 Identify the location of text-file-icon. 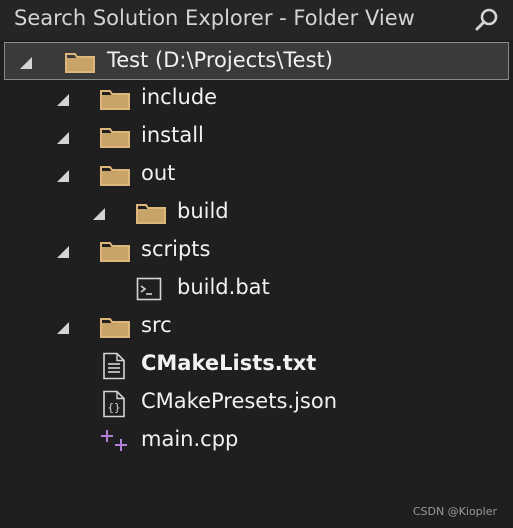
(114, 366).